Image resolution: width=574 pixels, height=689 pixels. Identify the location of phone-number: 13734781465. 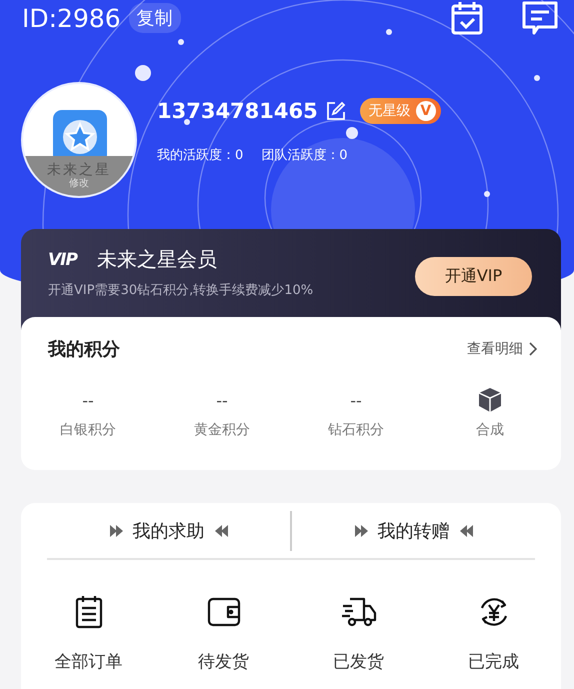
(237, 111).